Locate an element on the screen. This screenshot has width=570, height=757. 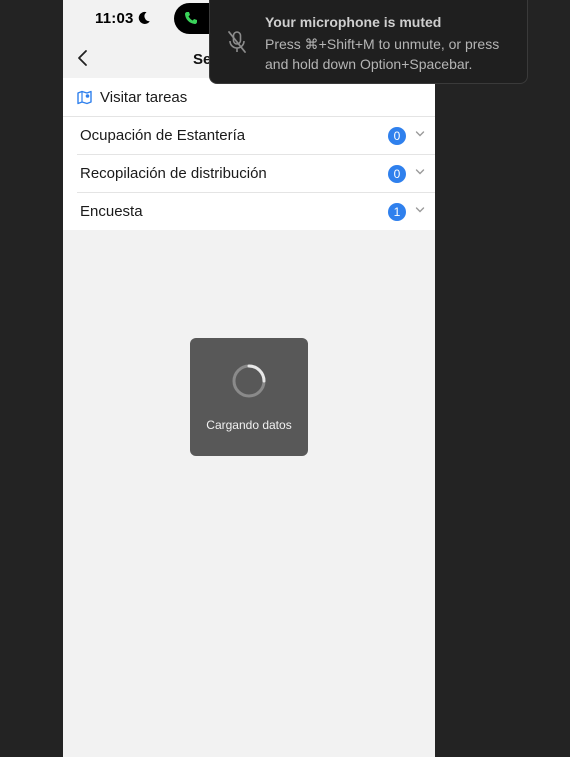
task-row-ocupacion: Ocupación de Estantería 0 is located at coordinates (256, 136).